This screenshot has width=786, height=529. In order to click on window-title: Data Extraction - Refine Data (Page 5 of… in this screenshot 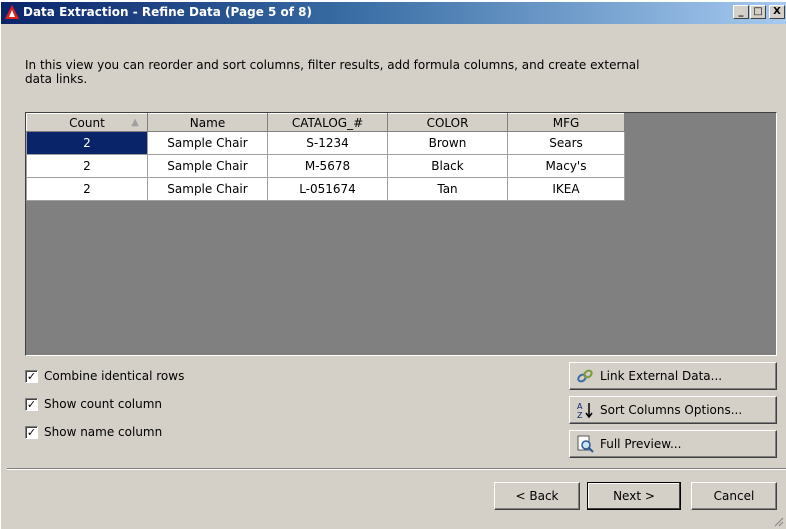, I will do `click(168, 12)`.